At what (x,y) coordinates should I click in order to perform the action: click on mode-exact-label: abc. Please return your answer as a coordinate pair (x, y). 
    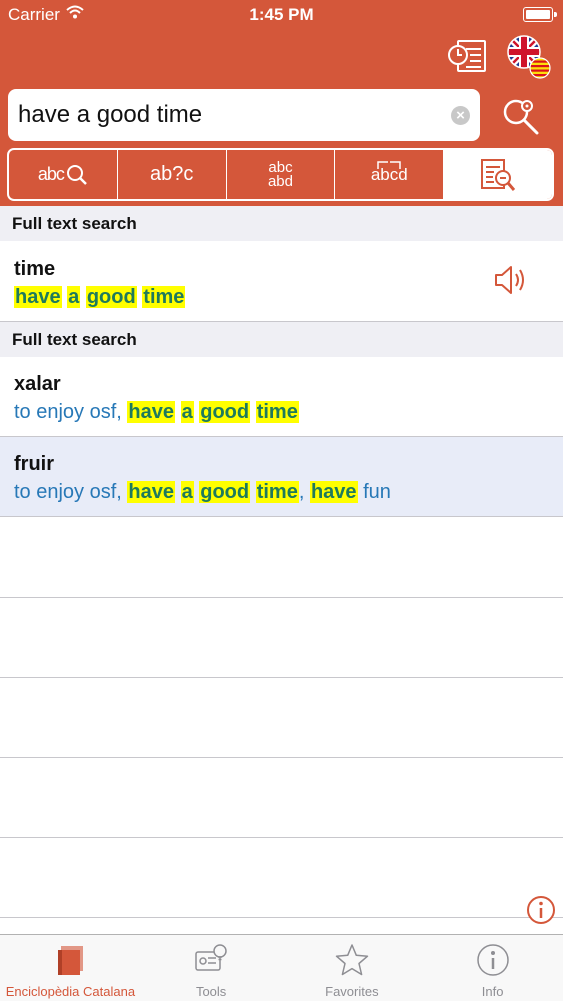
    Looking at the image, I should click on (51, 174).